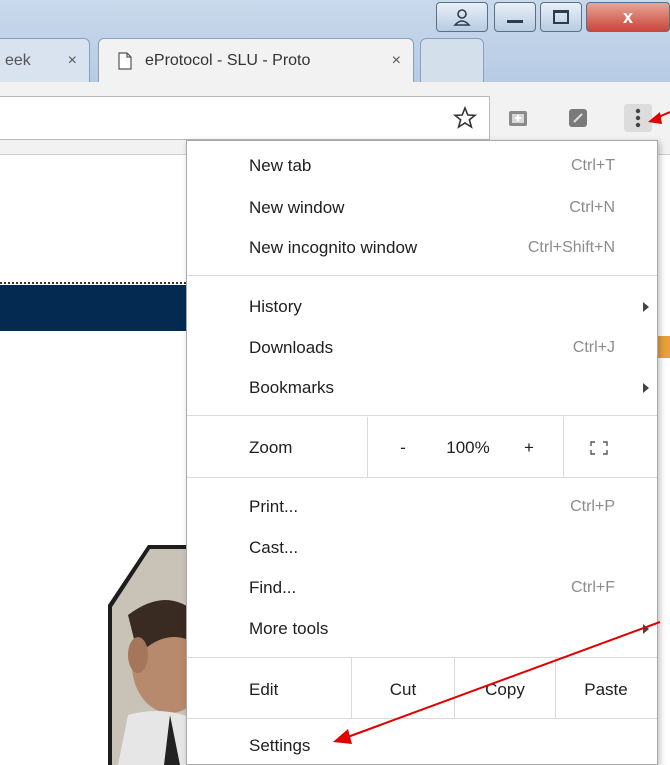 The image size is (670, 765). I want to click on annotation-arrowhead-menu, so click(655, 118).